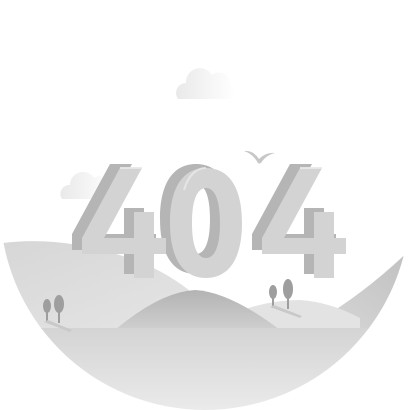  I want to click on cloud-icon, so click(205, 83).